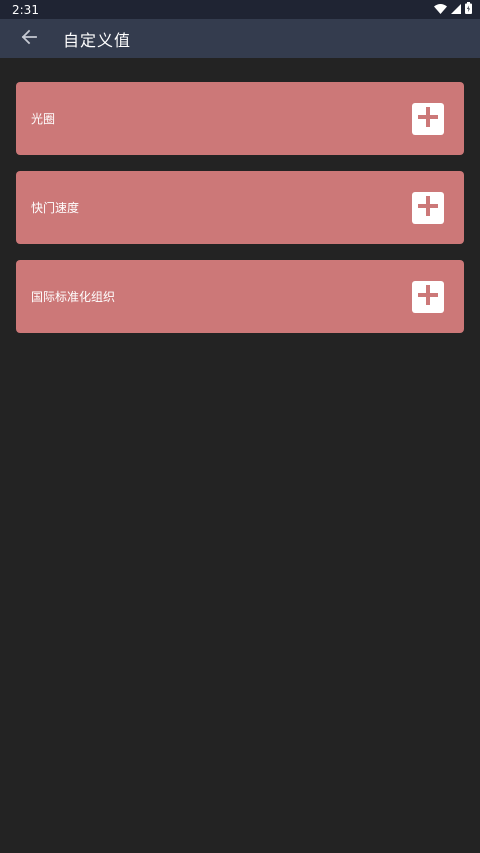  Describe the element at coordinates (440, 10) in the screenshot. I see `wifi-icon` at that location.